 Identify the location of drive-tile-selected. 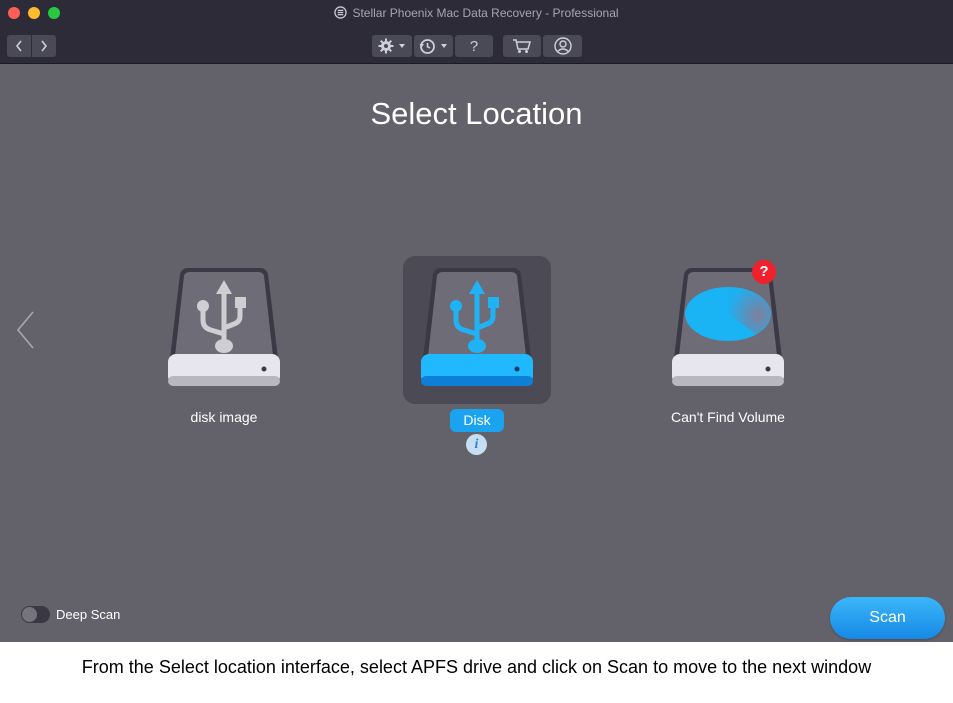
(477, 330).